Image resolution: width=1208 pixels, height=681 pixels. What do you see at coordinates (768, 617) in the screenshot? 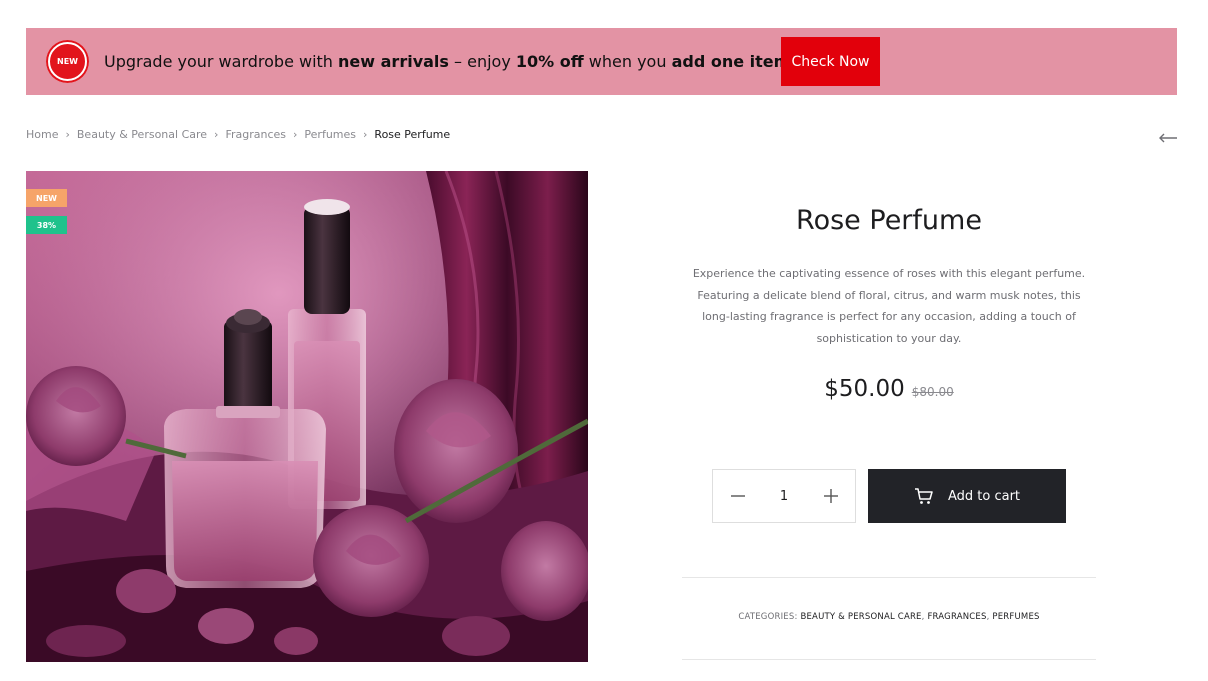
I see `categories-label: CATEGORIES:` at bounding box center [768, 617].